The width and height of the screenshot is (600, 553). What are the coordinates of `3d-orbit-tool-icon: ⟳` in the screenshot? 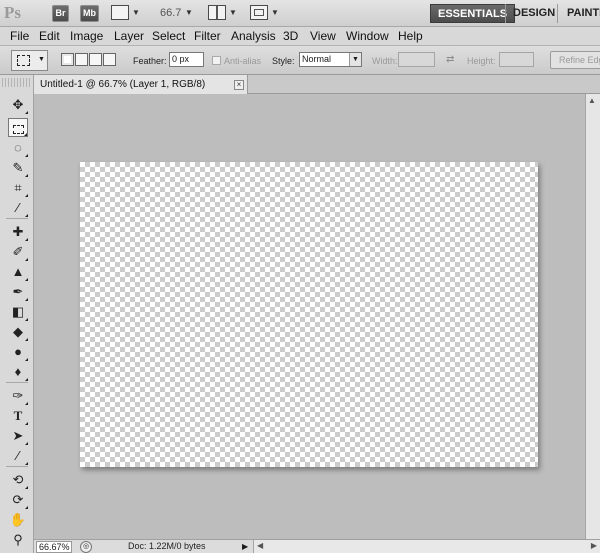 It's located at (18, 499).